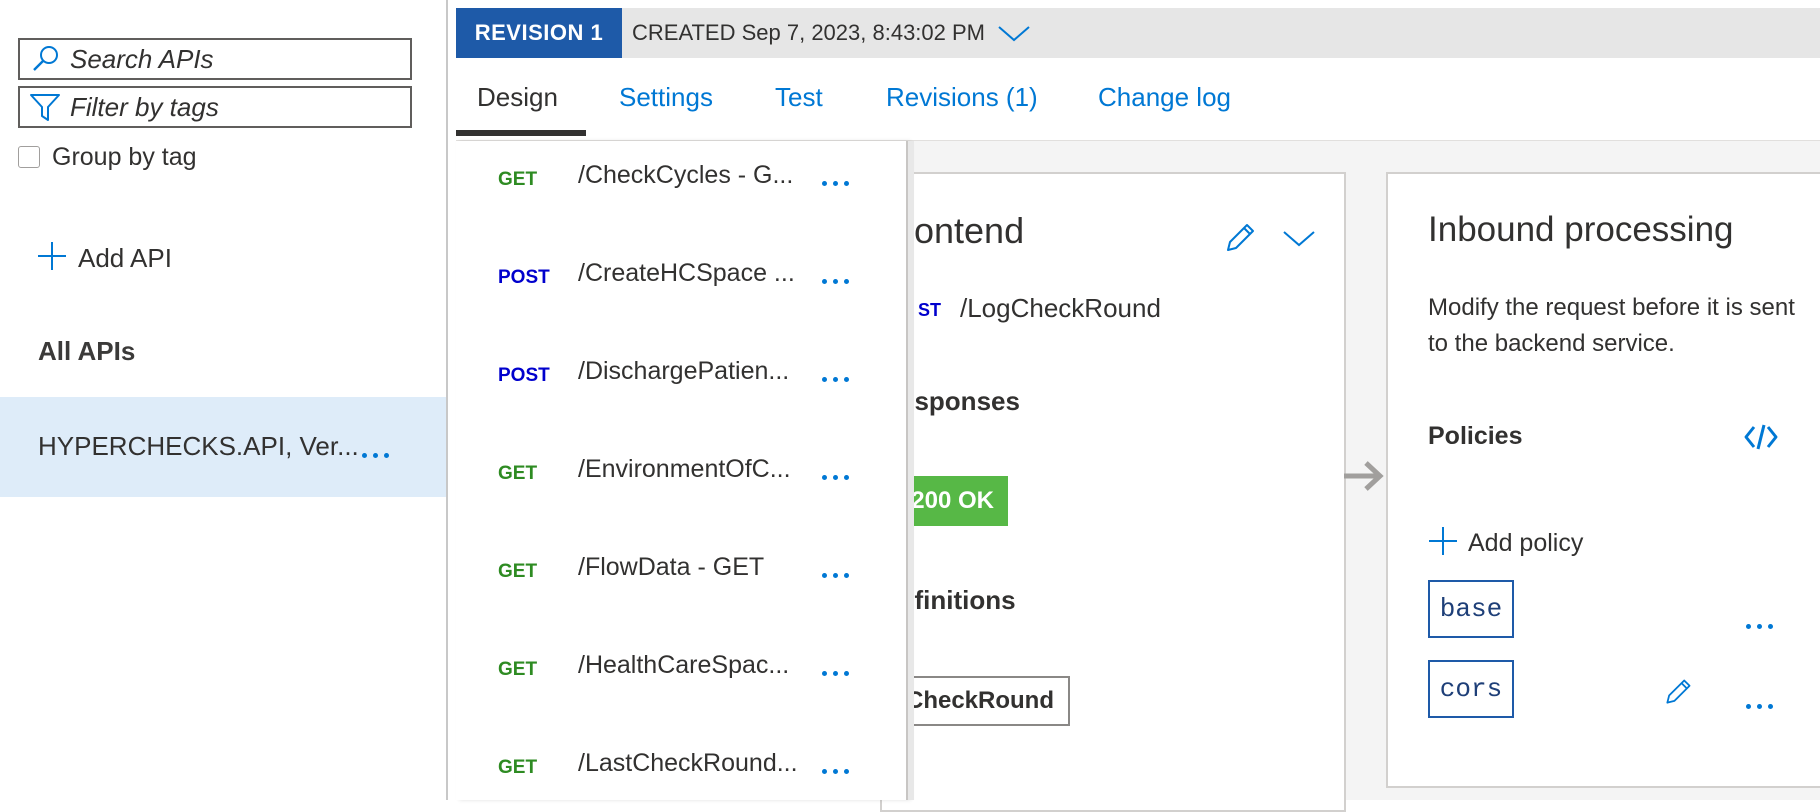  I want to click on add-policy-label: Add policy, so click(1526, 543).